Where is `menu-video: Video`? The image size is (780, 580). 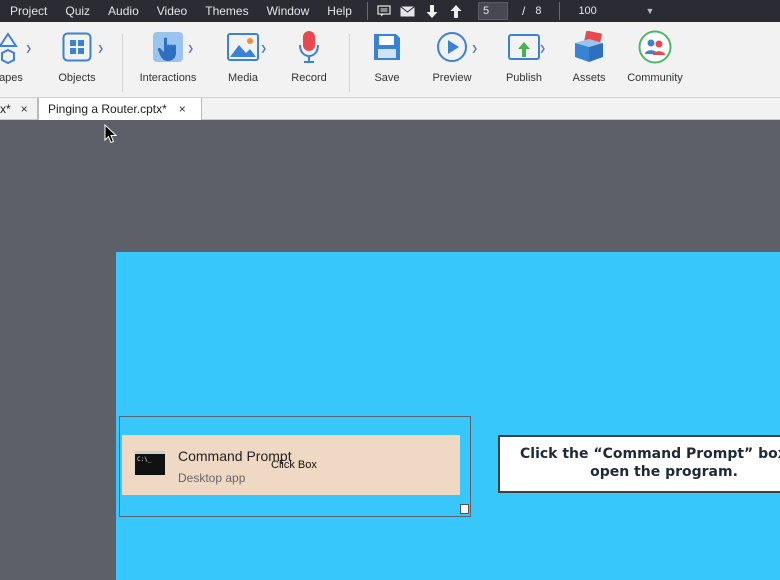
menu-video: Video is located at coordinates (172, 11).